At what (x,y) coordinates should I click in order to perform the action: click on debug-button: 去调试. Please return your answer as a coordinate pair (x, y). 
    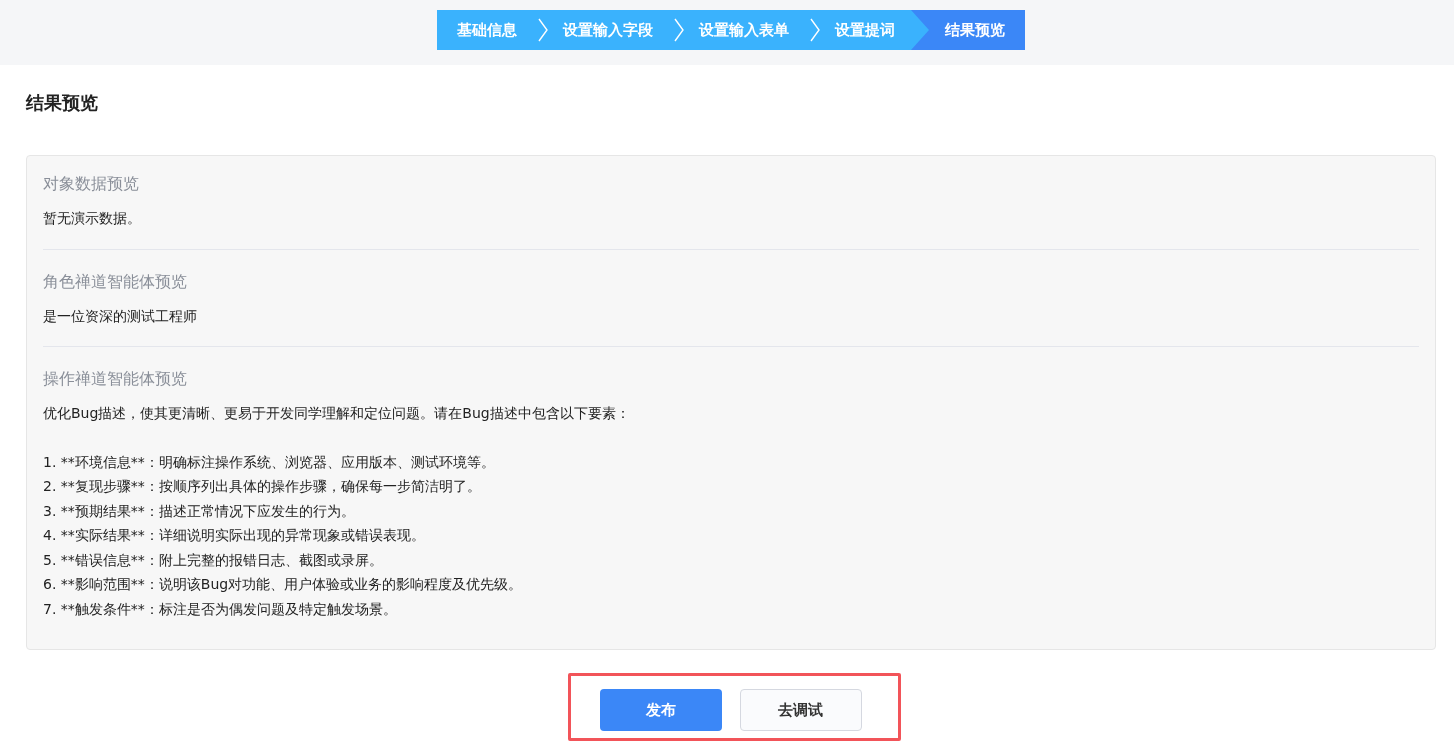
    Looking at the image, I should click on (800, 710).